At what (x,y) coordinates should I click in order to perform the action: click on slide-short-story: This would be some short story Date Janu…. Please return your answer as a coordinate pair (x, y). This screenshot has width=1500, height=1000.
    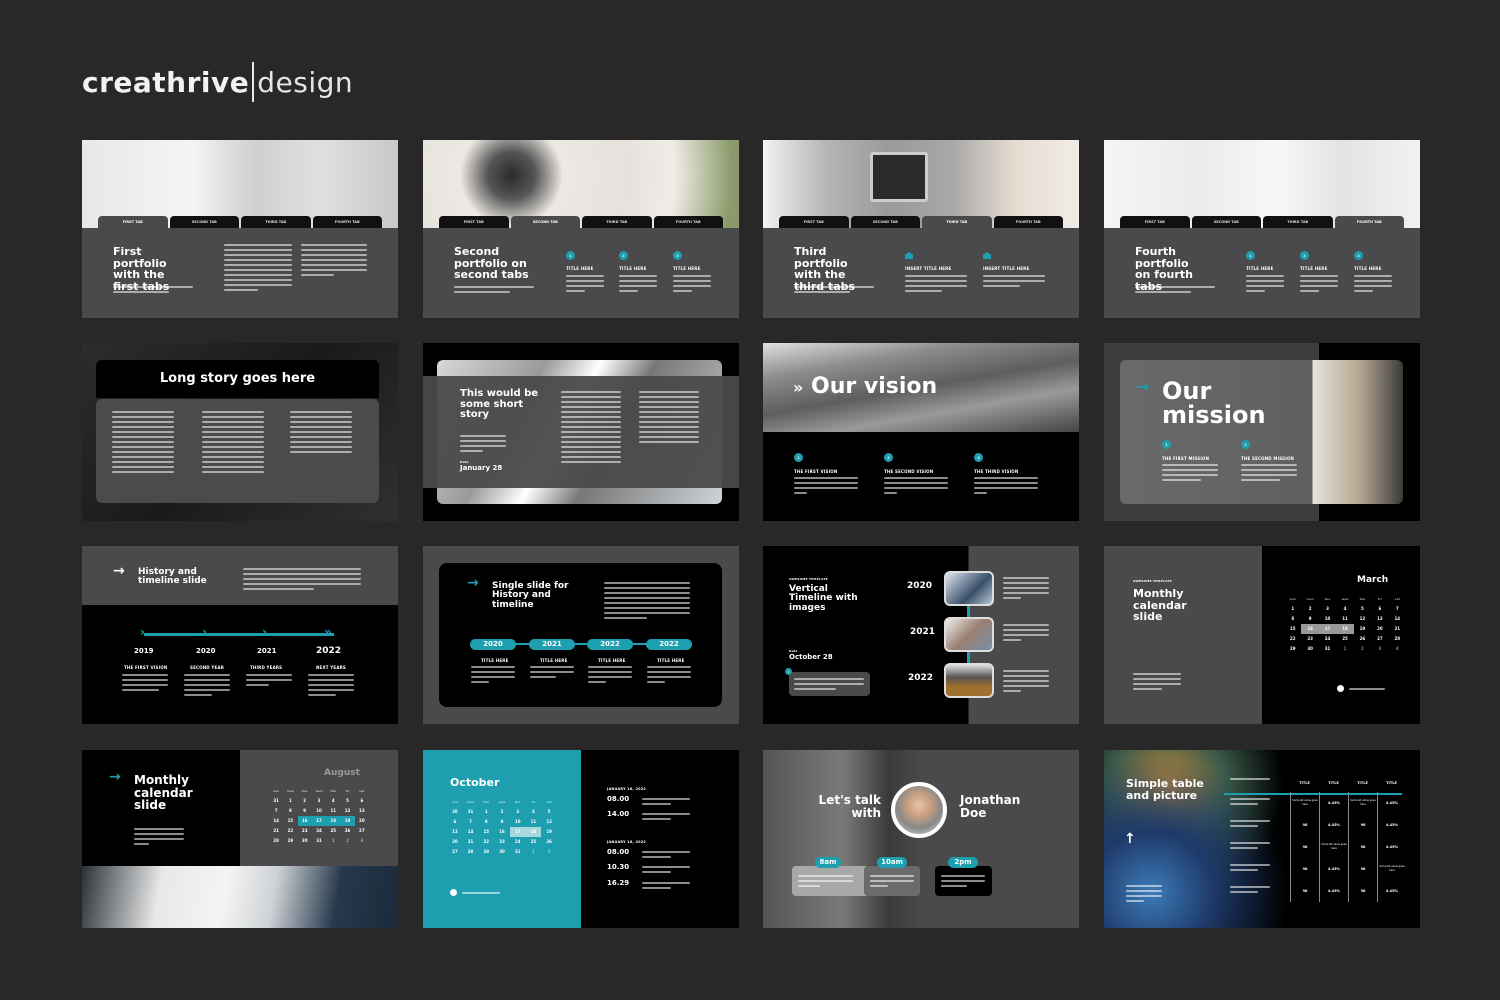
    Looking at the image, I should click on (581, 432).